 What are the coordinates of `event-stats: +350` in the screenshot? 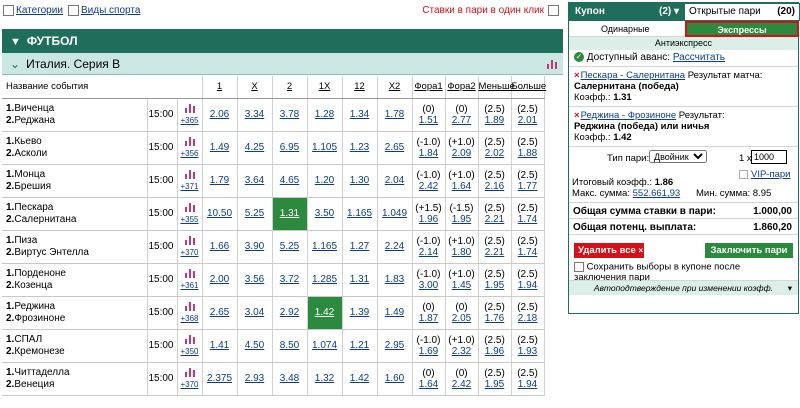 It's located at (190, 346).